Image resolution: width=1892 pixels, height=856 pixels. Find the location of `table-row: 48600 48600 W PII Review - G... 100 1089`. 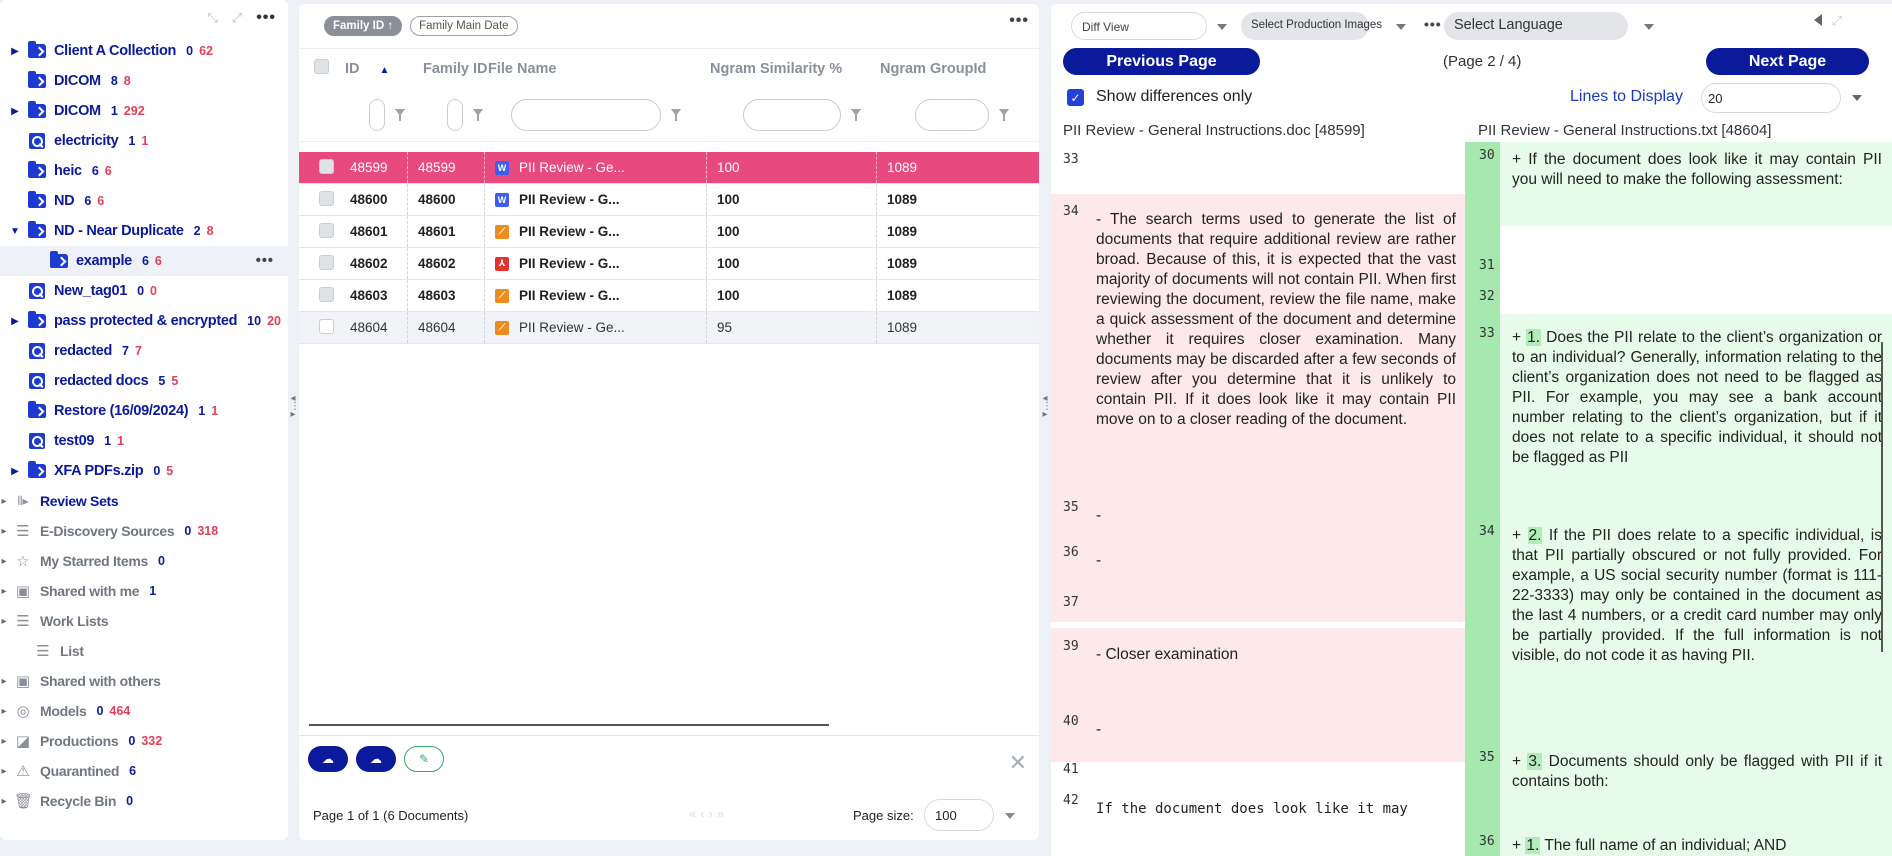

table-row: 48600 48600 W PII Review - G... 100 1089 is located at coordinates (669, 200).